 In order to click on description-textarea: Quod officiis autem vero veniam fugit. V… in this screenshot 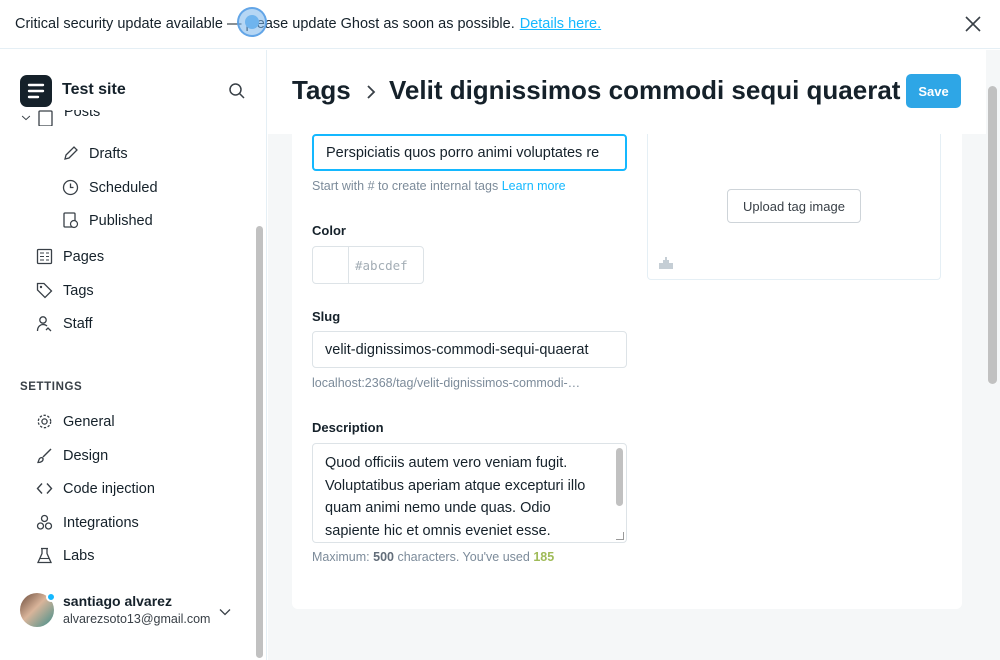, I will do `click(469, 493)`.